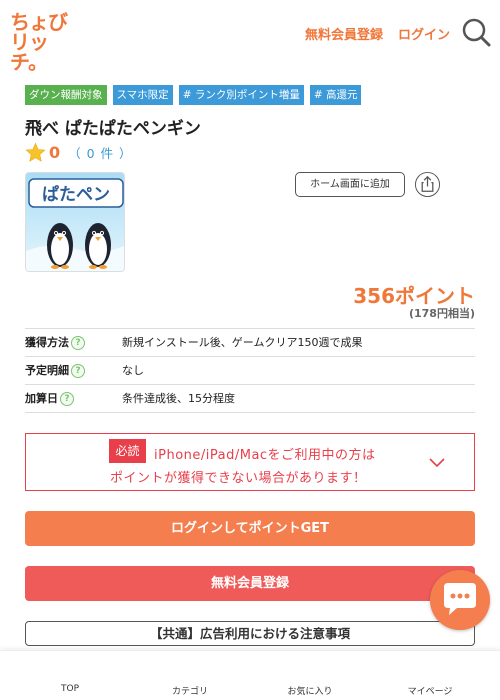 This screenshot has height=700, width=500. Describe the element at coordinates (35, 152) in the screenshot. I see `star-icon` at that location.